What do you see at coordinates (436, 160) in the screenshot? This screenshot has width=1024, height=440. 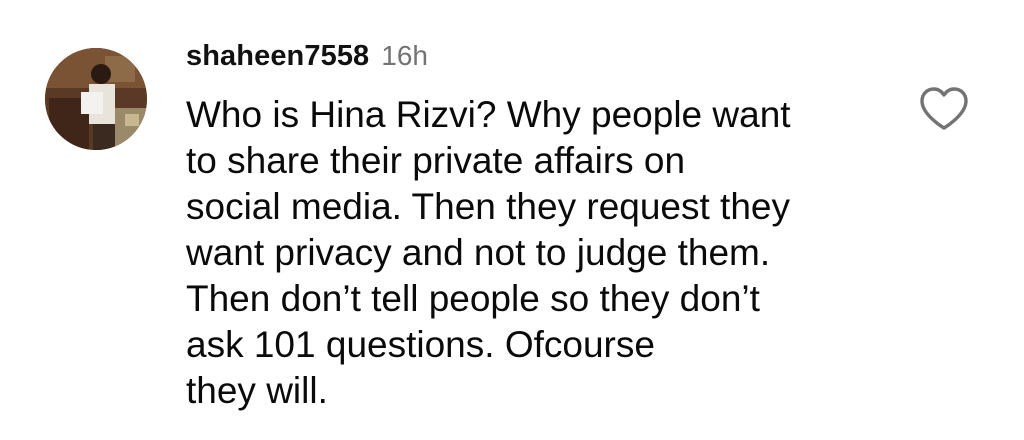 I see `comment-line: to share their private affairs on` at bounding box center [436, 160].